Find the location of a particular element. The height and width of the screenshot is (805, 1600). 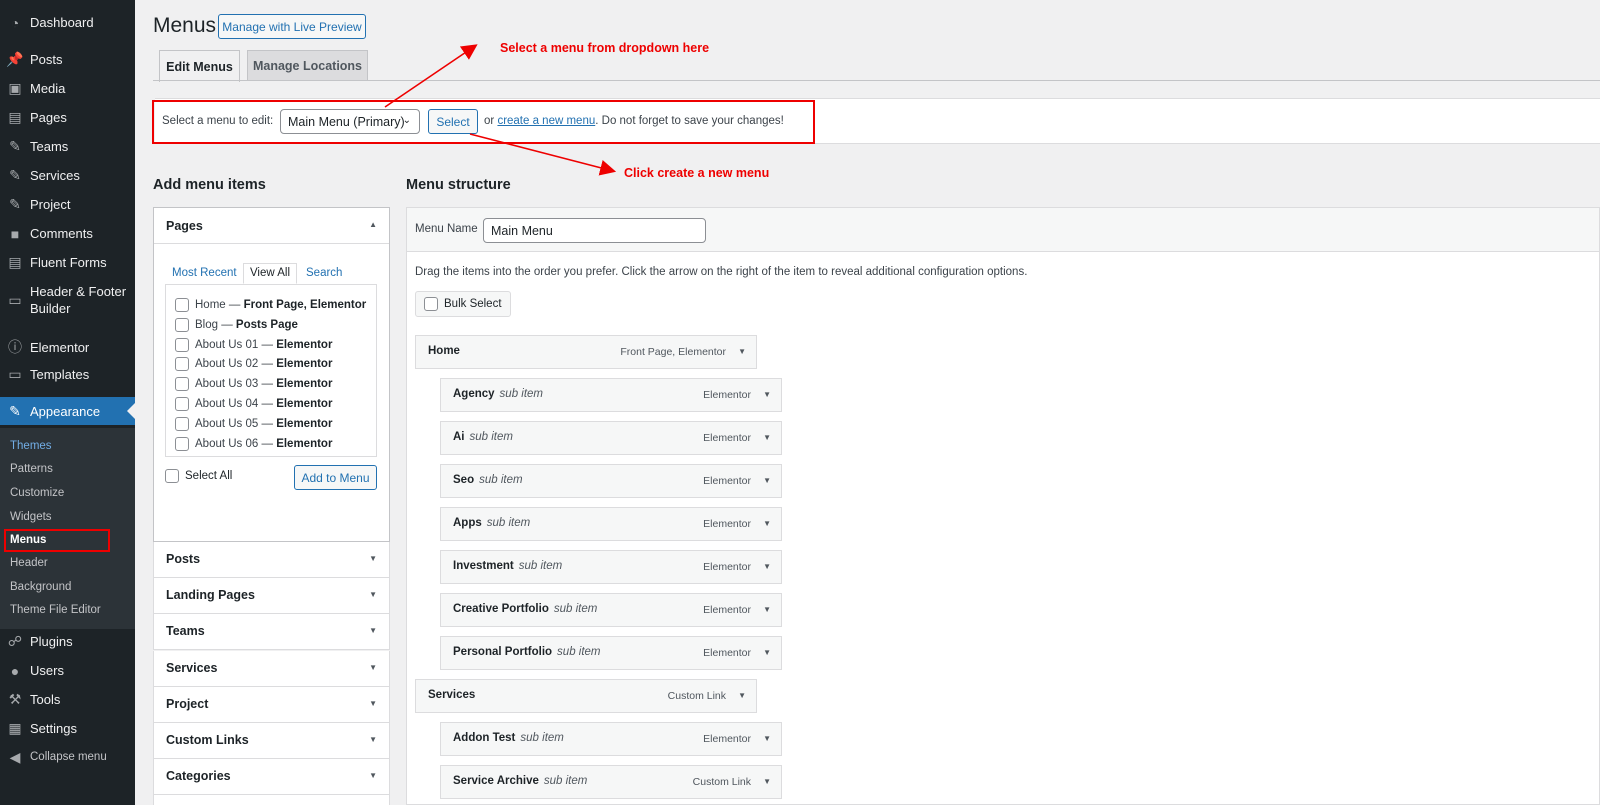

submenu-item-theme-file-editor: Theme File Editor is located at coordinates (55, 610).